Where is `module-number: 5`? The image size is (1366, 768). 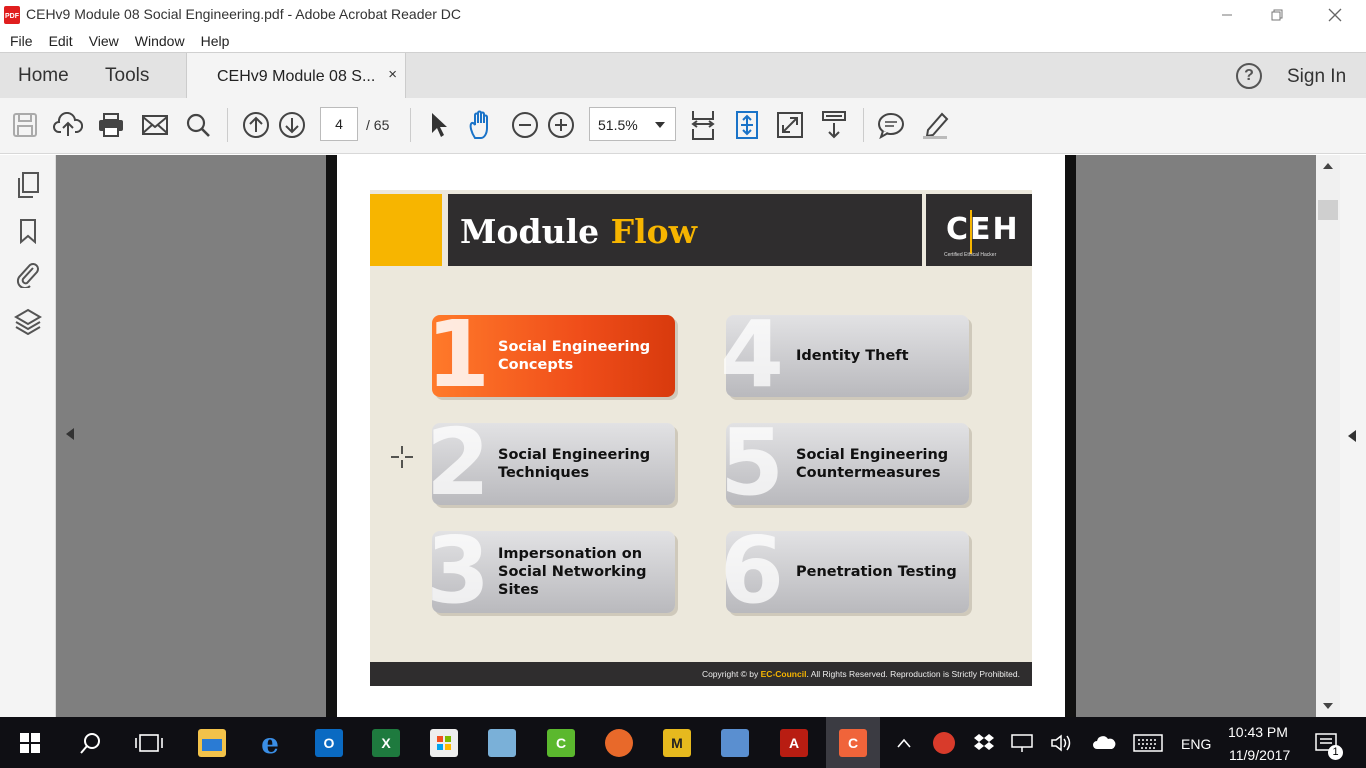 module-number: 5 is located at coordinates (752, 462).